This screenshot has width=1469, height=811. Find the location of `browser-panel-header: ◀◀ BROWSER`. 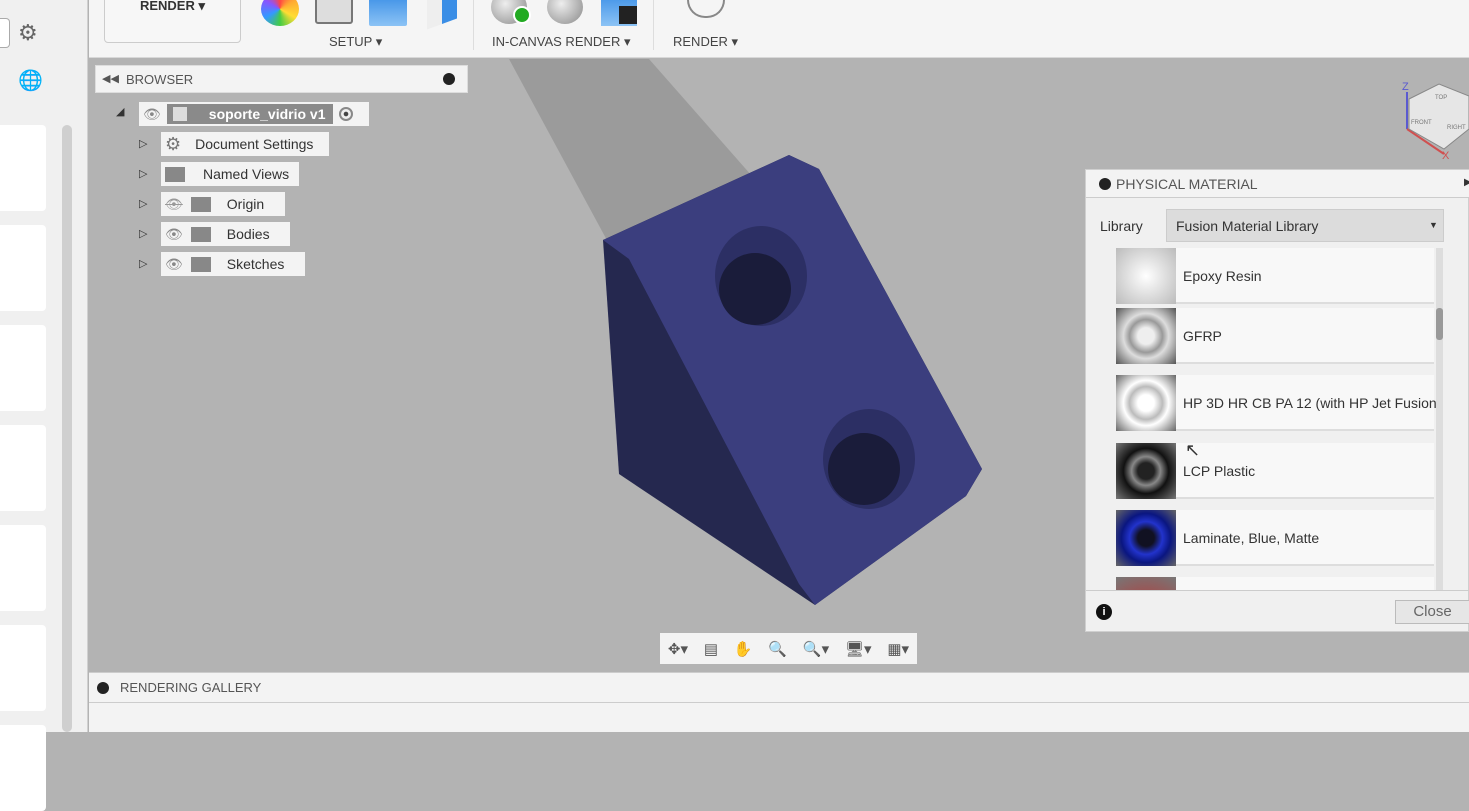

browser-panel-header: ◀◀ BROWSER is located at coordinates (281, 79).